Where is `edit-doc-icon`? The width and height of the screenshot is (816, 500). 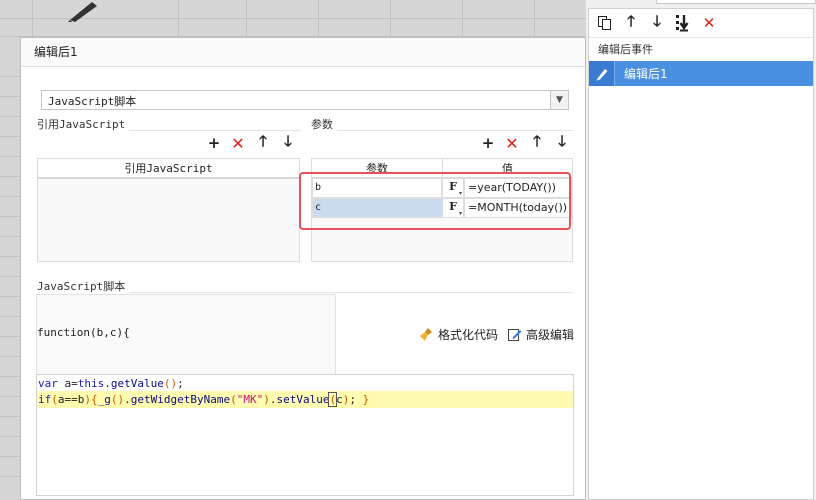
edit-doc-icon is located at coordinates (514, 334).